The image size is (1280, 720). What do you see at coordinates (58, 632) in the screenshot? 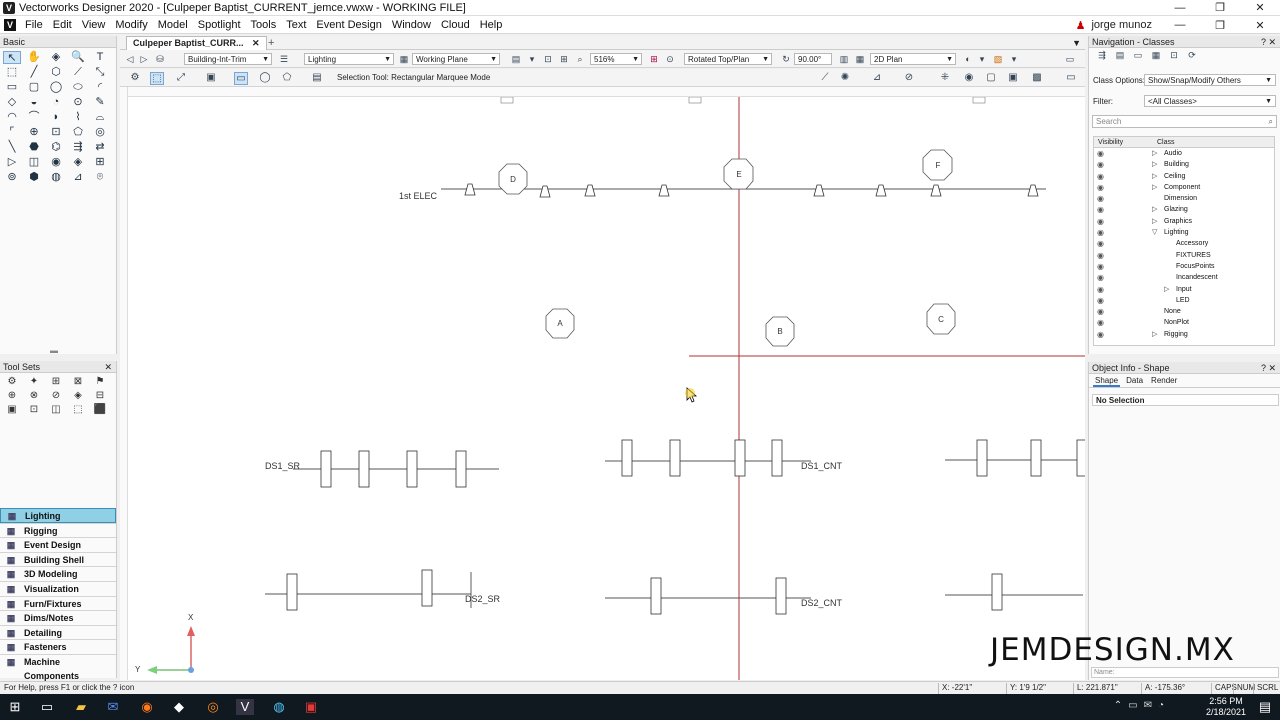
I see `category-detailing: ▦ Detailing` at bounding box center [58, 632].